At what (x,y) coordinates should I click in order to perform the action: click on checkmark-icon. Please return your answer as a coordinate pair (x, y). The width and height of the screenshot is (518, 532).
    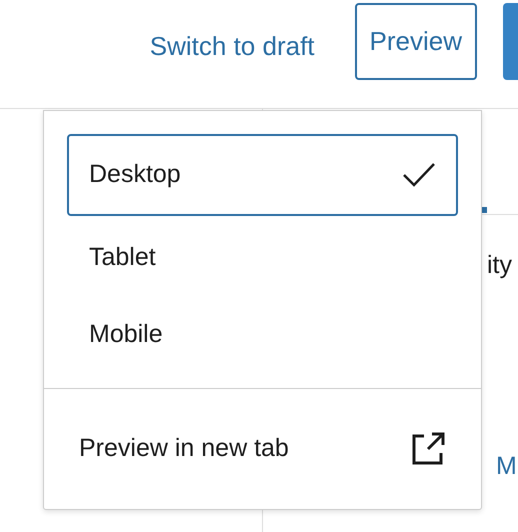
    Looking at the image, I should click on (419, 175).